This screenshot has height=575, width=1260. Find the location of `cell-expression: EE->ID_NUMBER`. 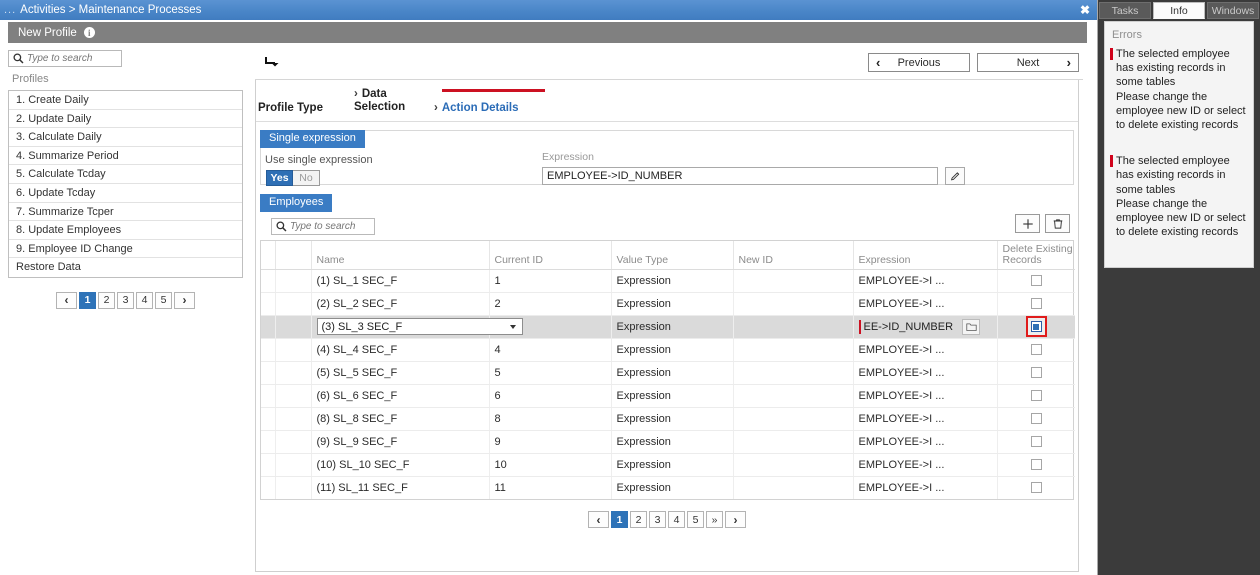

cell-expression: EE->ID_NUMBER is located at coordinates (925, 327).